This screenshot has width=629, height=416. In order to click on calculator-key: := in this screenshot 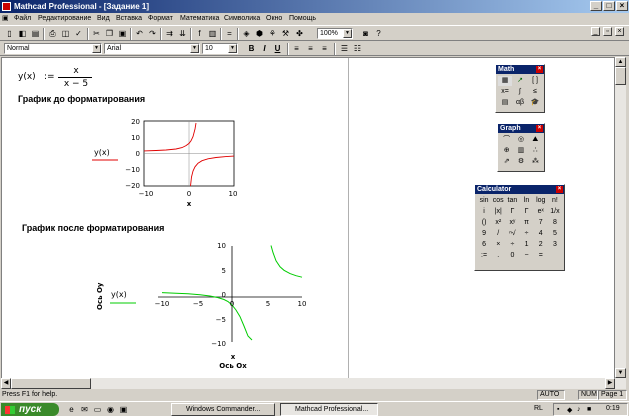, I will do `click(484, 256)`.